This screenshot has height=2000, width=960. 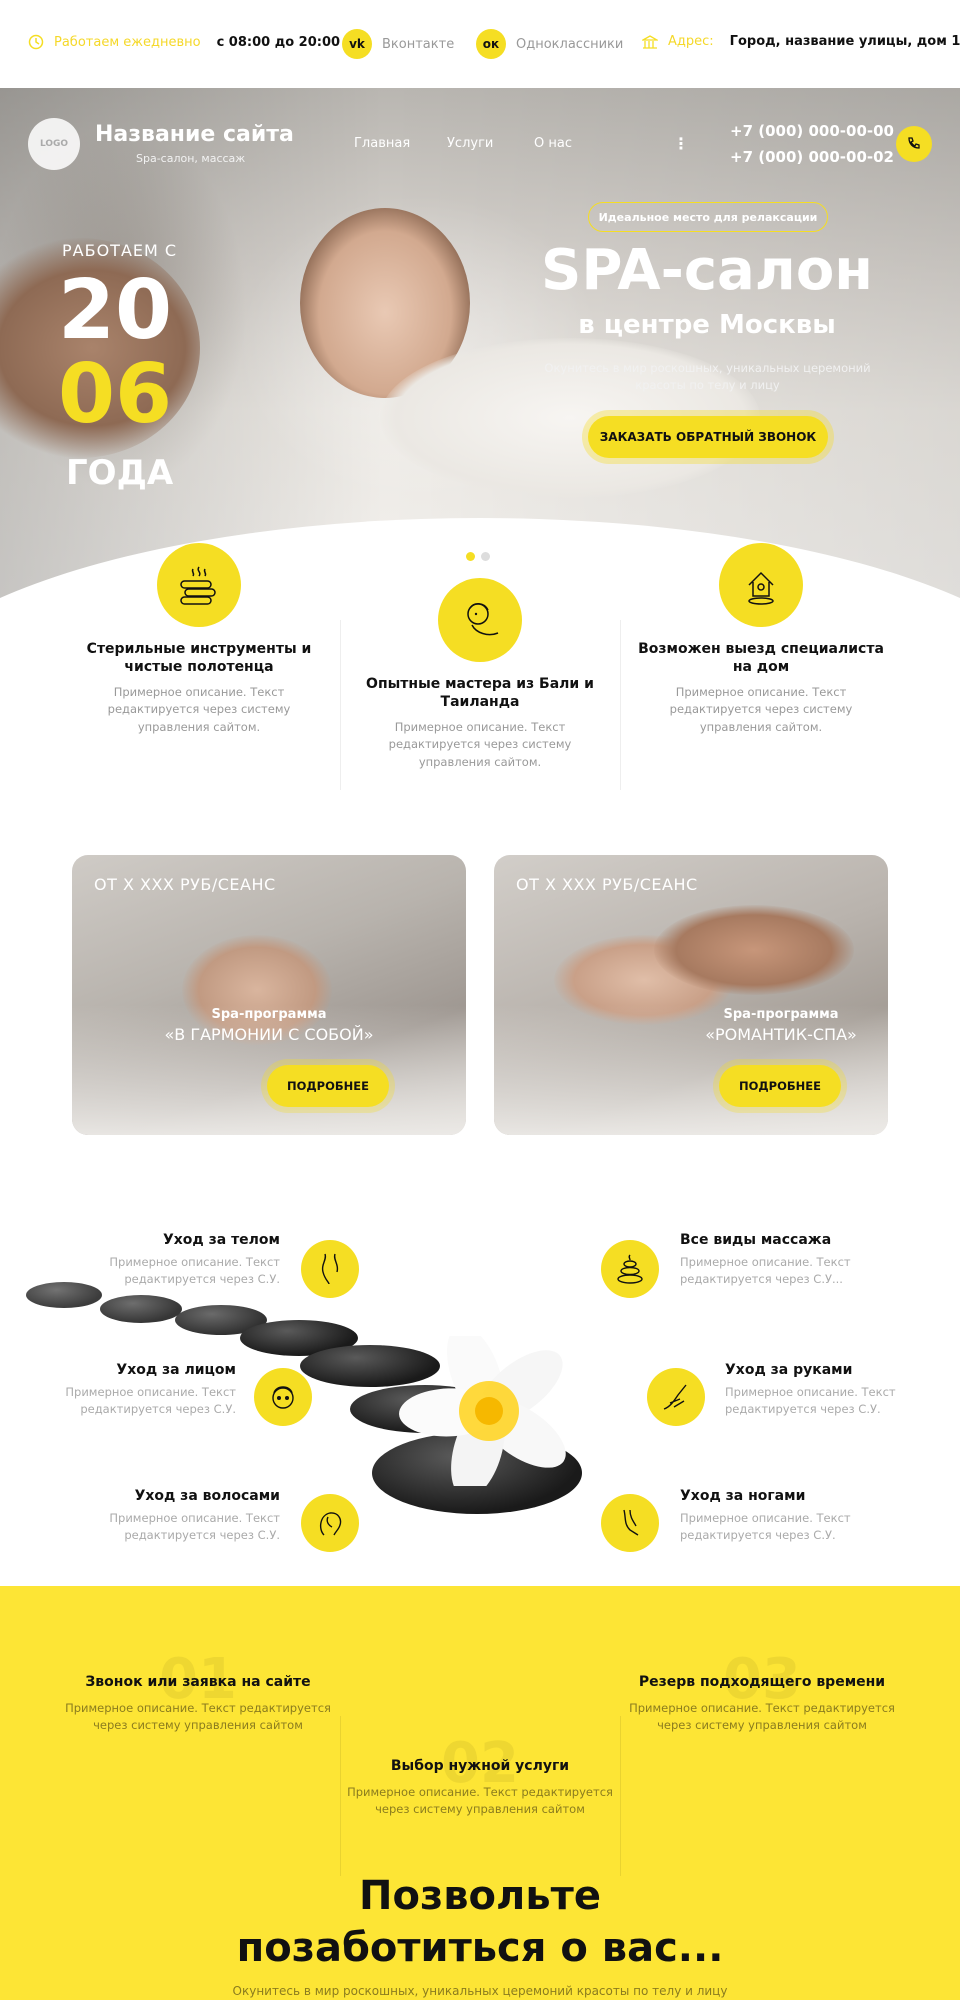 I want to click on hands-icon, so click(x=676, y=1397).